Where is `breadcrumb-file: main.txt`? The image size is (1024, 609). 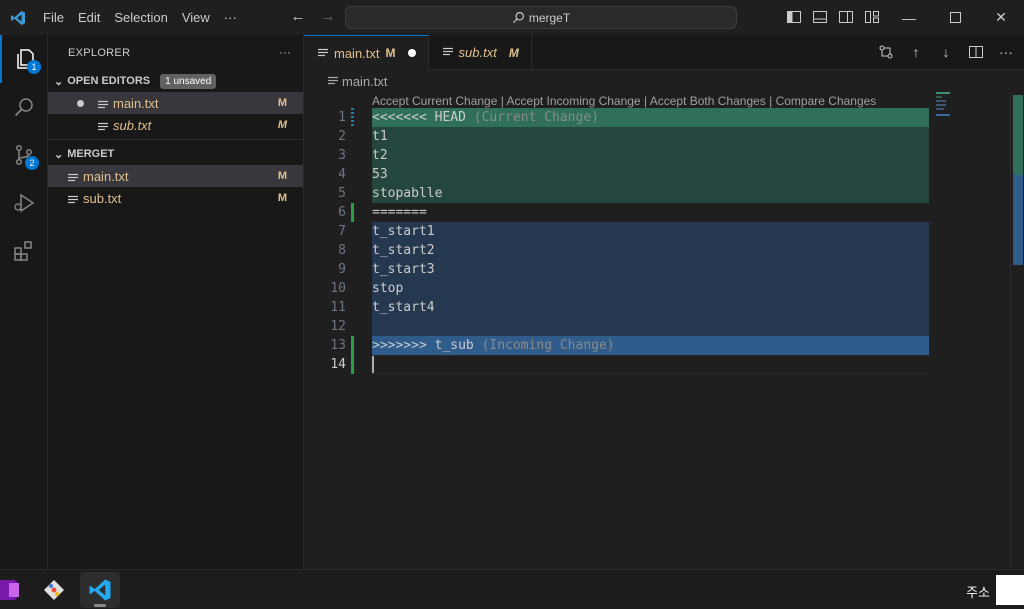
breadcrumb-file: main.txt is located at coordinates (365, 81).